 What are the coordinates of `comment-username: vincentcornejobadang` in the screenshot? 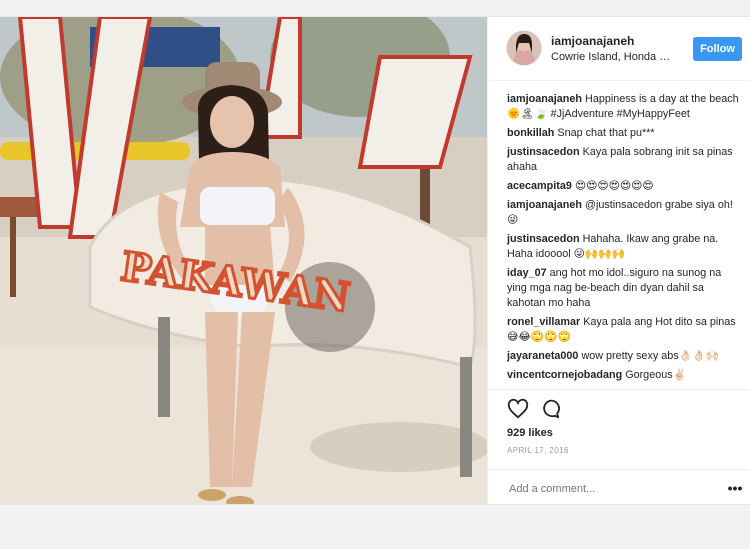 It's located at (564, 375).